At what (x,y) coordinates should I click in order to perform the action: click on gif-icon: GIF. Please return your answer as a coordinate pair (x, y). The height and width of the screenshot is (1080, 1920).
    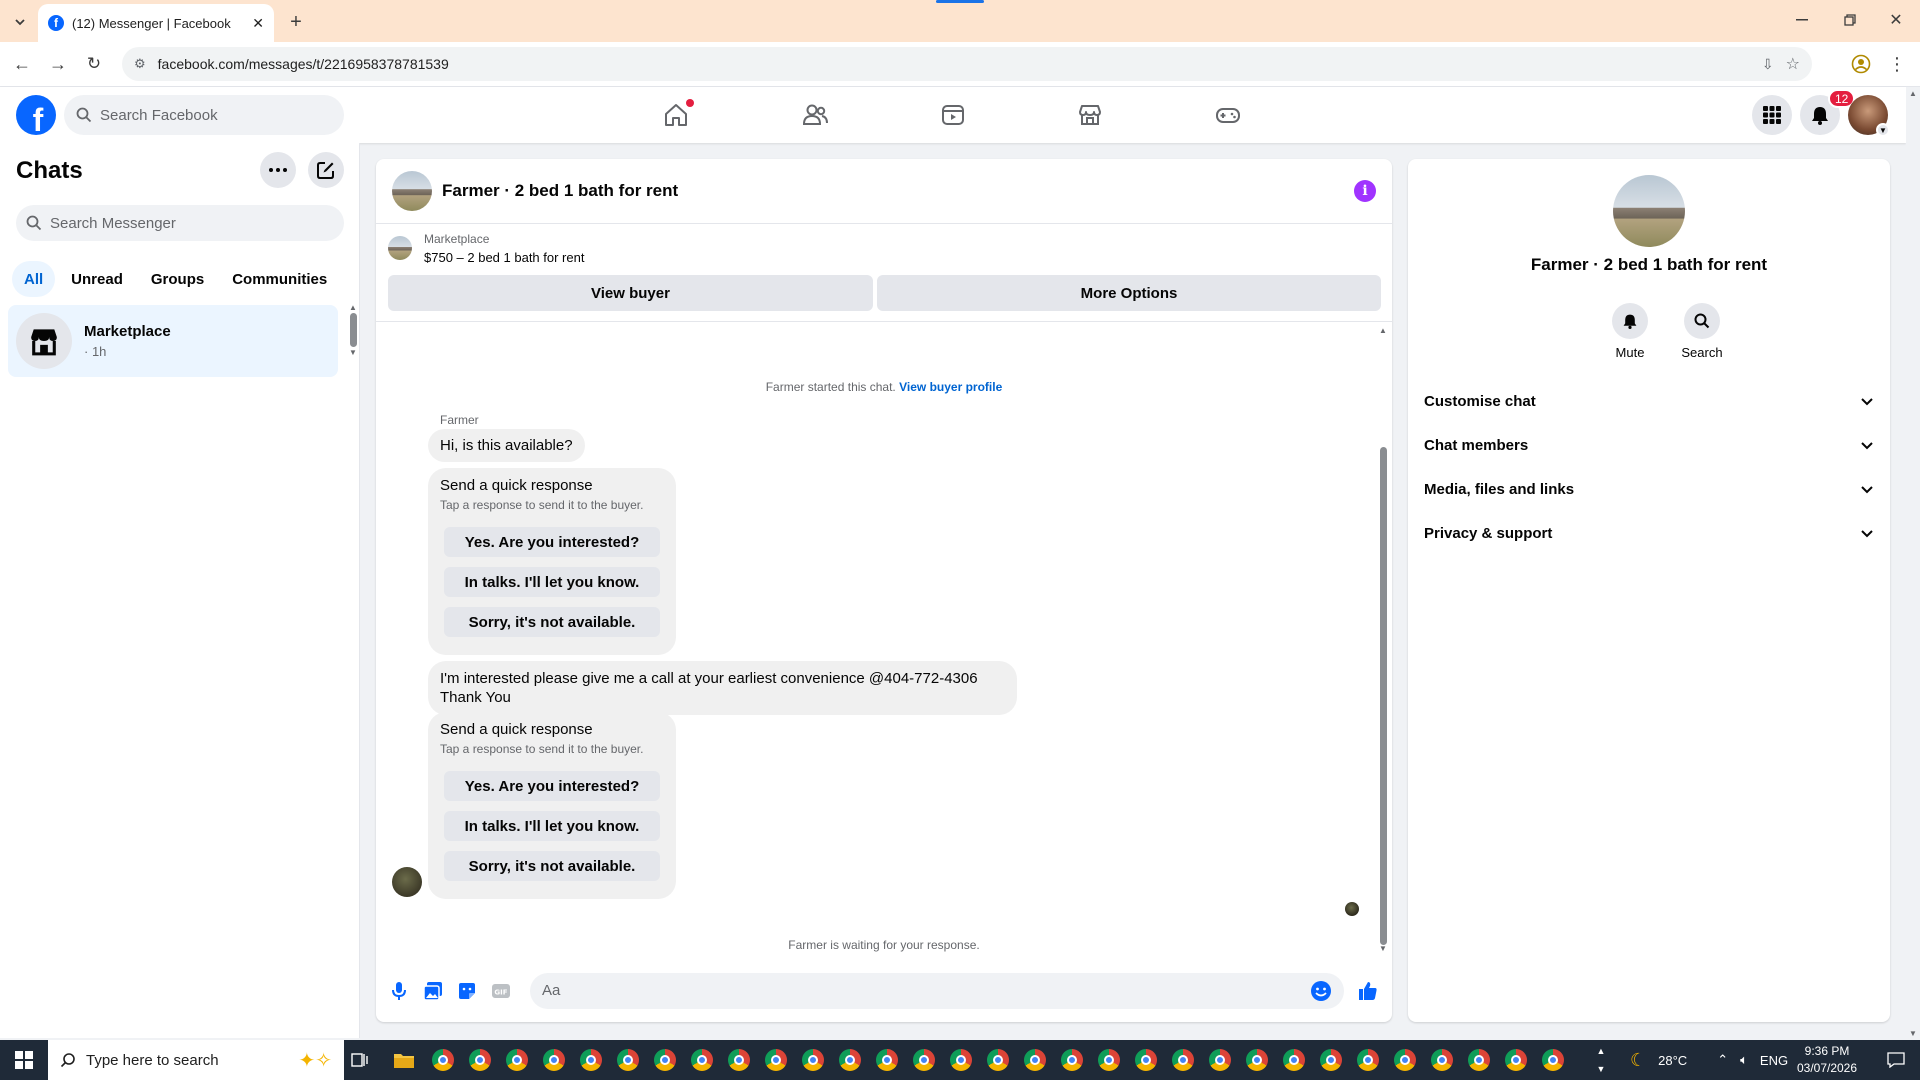
    Looking at the image, I should click on (501, 991).